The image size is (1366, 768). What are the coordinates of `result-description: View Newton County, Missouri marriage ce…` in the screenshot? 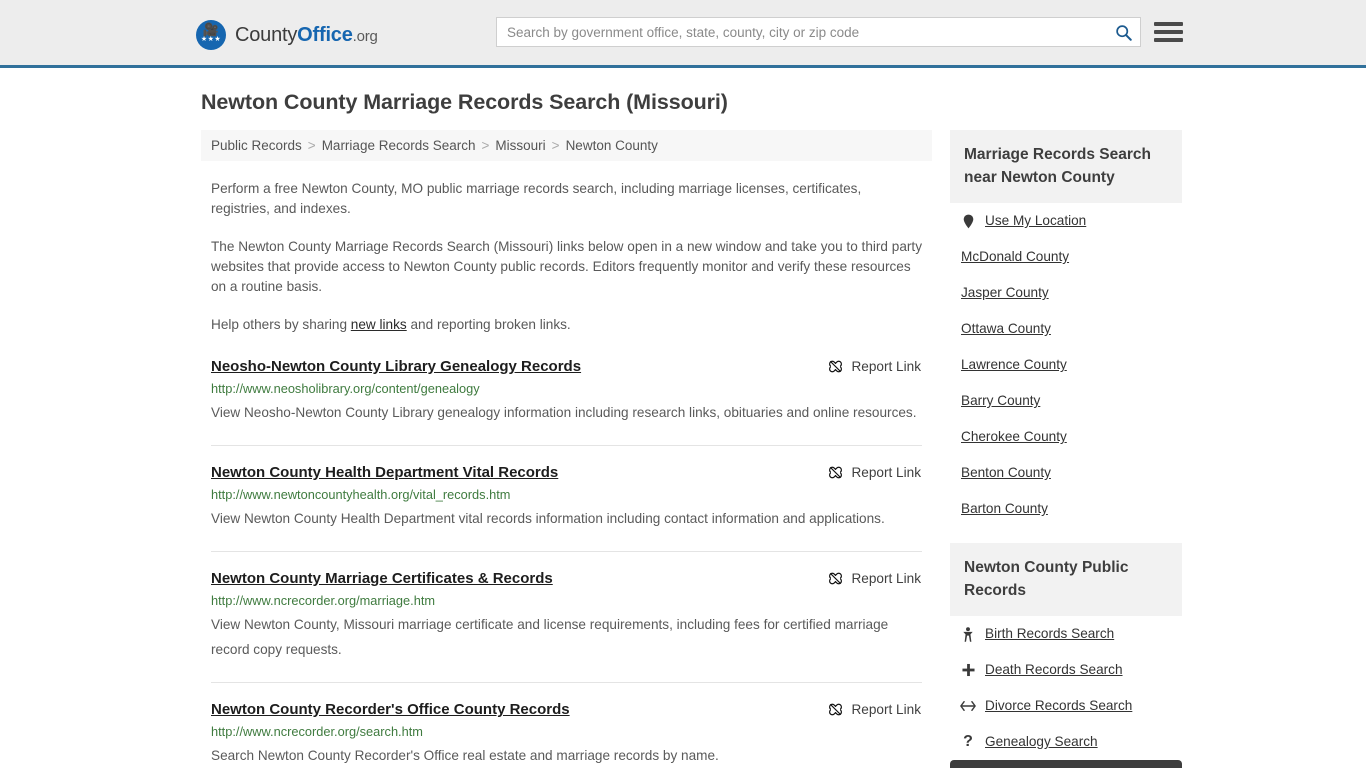 It's located at (550, 637).